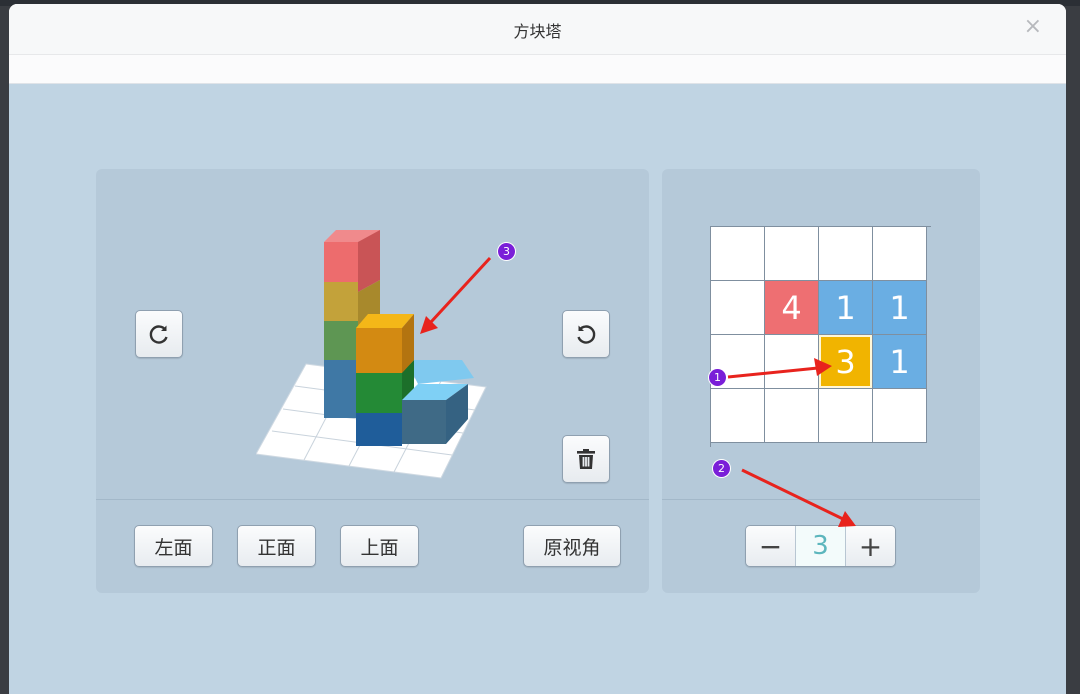 The image size is (1080, 694). What do you see at coordinates (371, 354) in the screenshot?
I see `block-tower-3d-view` at bounding box center [371, 354].